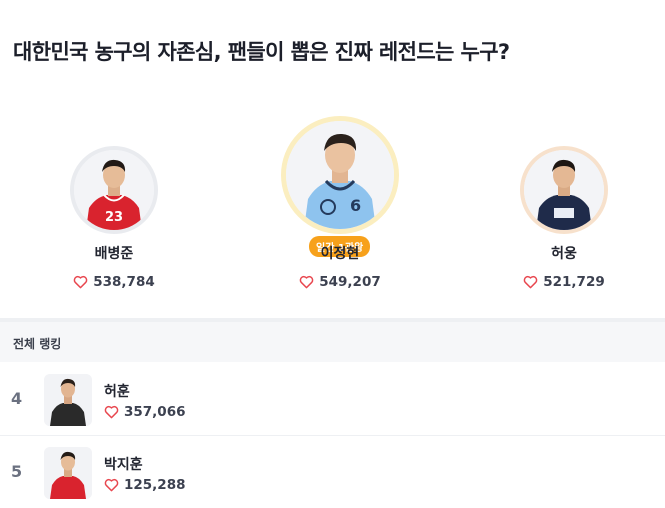 The image size is (665, 508). What do you see at coordinates (350, 282) in the screenshot?
I see `like-count-value: 549,207` at bounding box center [350, 282].